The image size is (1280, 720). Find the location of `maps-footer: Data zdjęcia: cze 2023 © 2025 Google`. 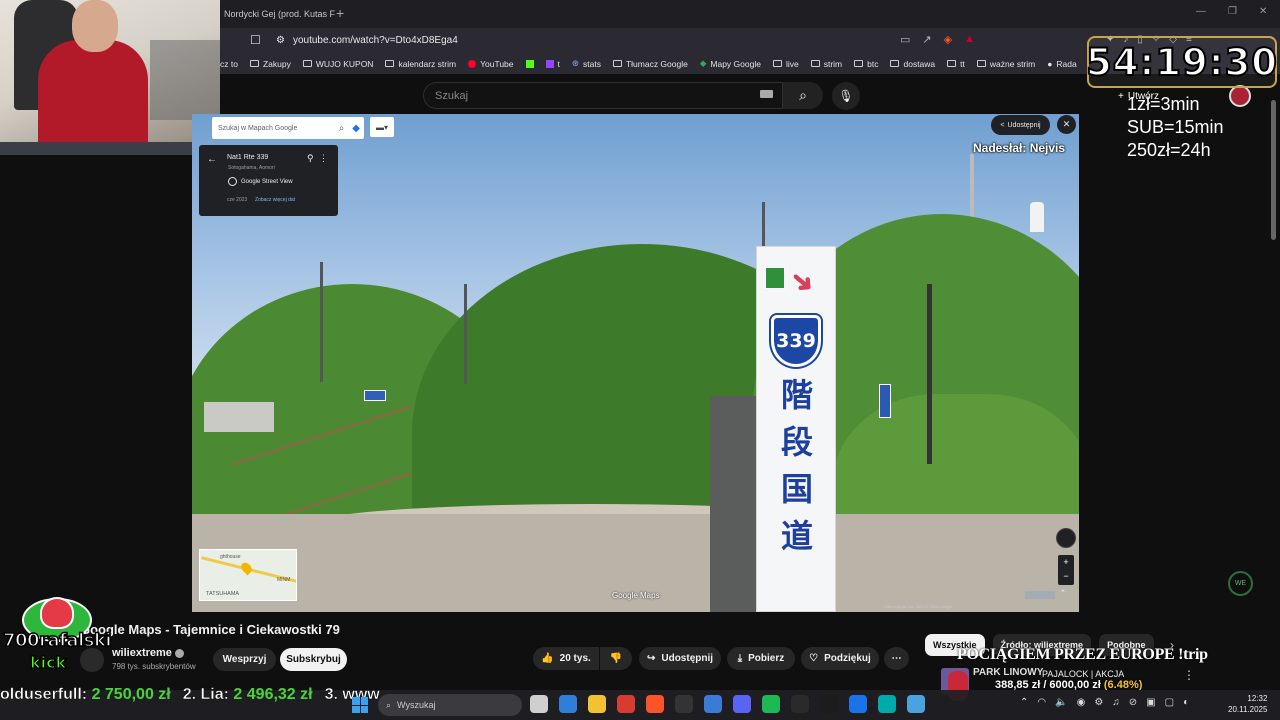

maps-footer: Data zdjęcia: cze 2023 © 2025 Google is located at coordinates (918, 606).